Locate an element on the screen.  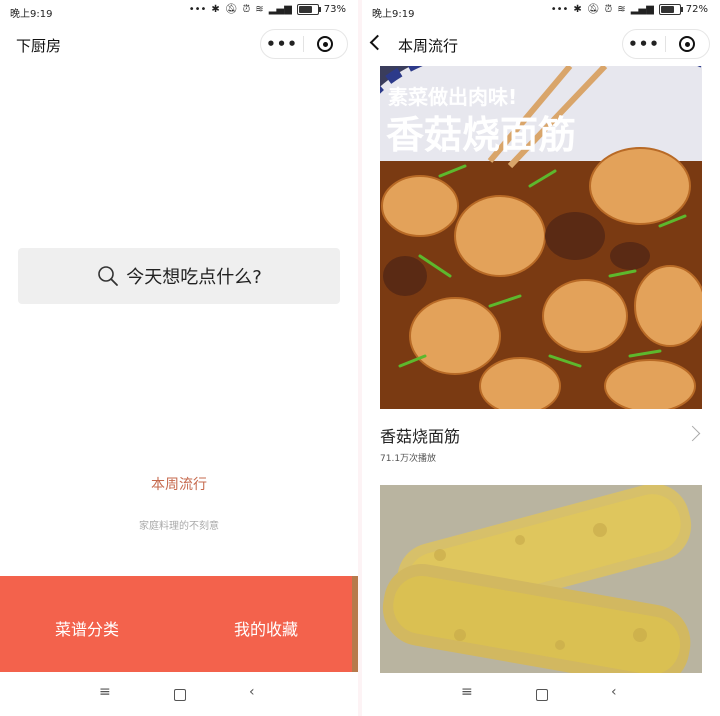
tagline: 家庭料理的不刻意 is located at coordinates (179, 526).